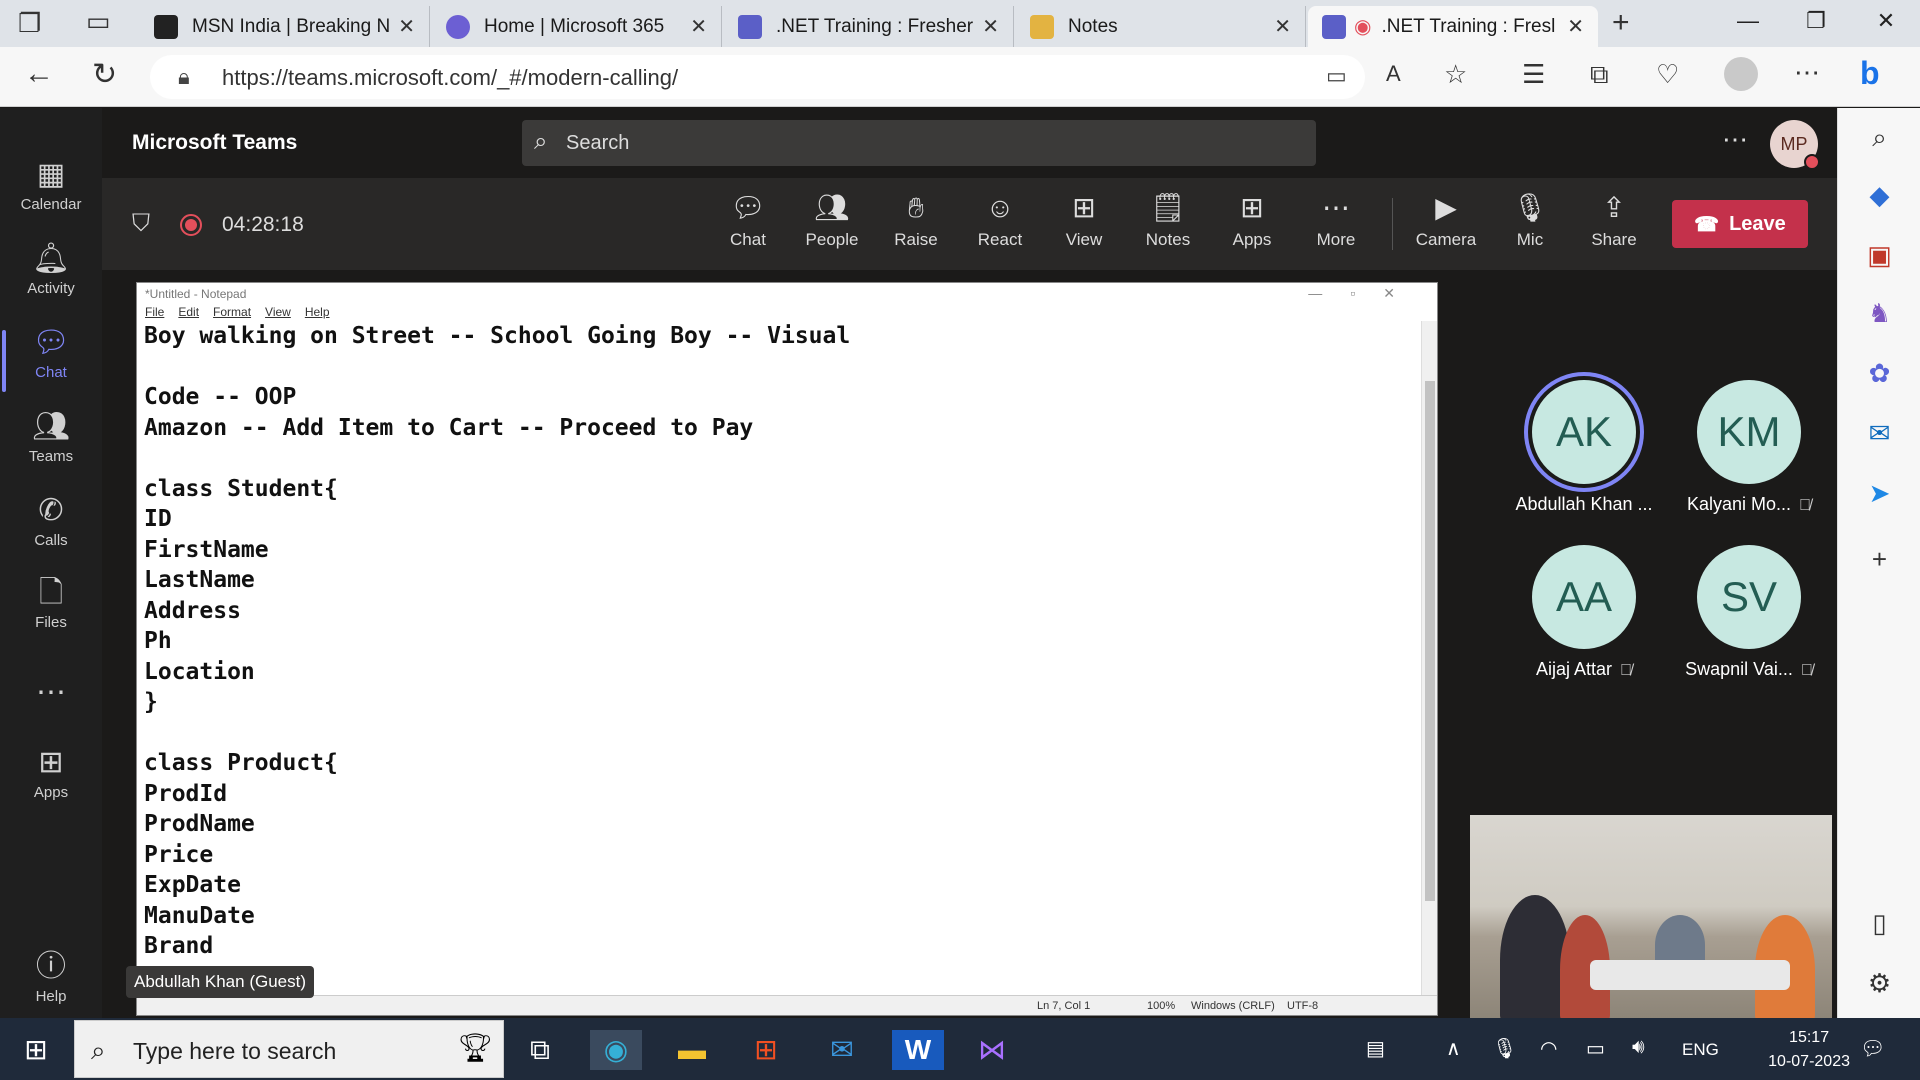  Describe the element at coordinates (36, 1050) in the screenshot. I see `windows-start-icon: ⊞` at that location.